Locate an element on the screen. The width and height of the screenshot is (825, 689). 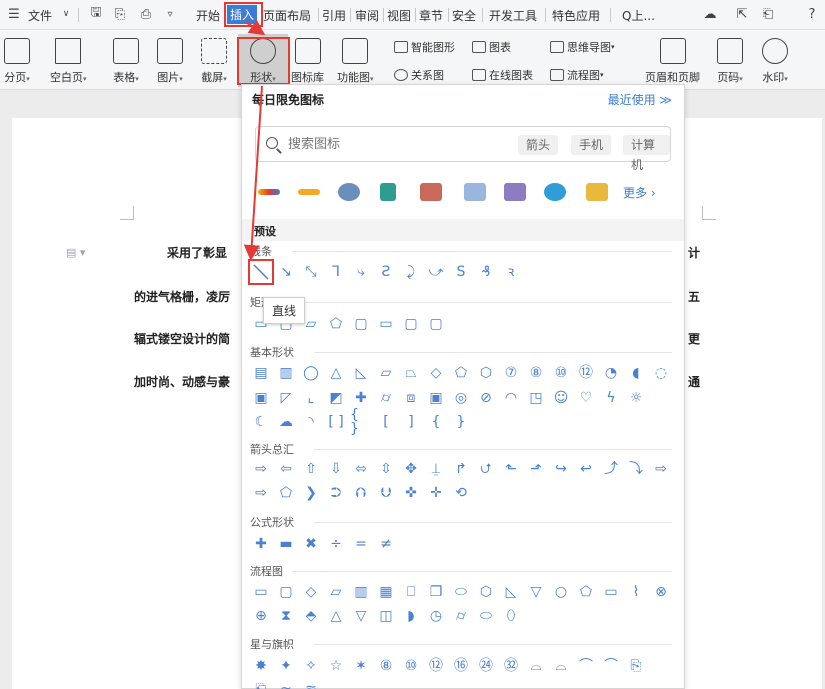
tab-features: 特色应用 is located at coordinates (576, 15).